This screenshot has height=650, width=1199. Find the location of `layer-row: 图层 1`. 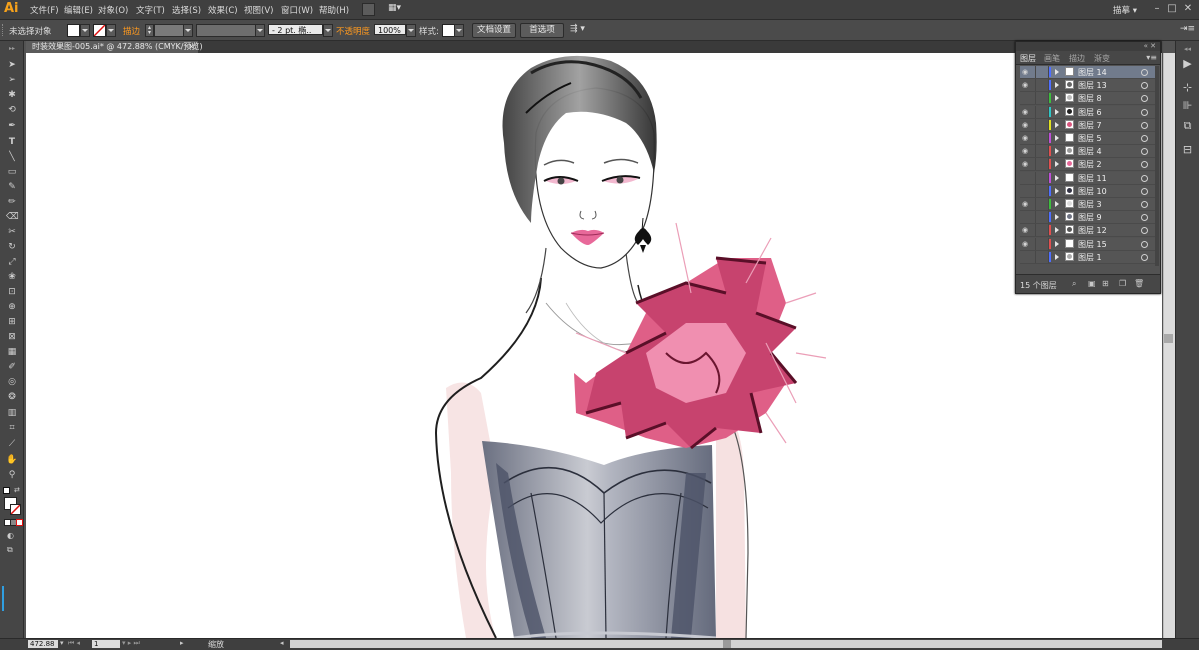

layer-row: 图层 1 is located at coordinates (1089, 257).